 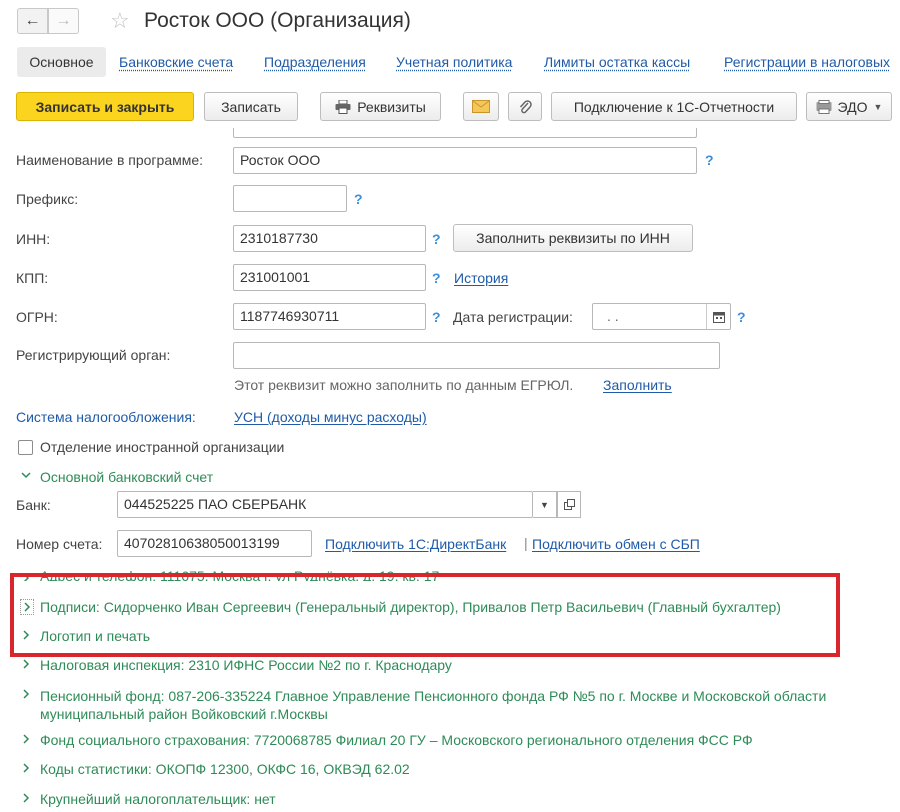 What do you see at coordinates (807, 62) in the screenshot?
I see `tab-tax-registrations: Регистрации в налоговых` at bounding box center [807, 62].